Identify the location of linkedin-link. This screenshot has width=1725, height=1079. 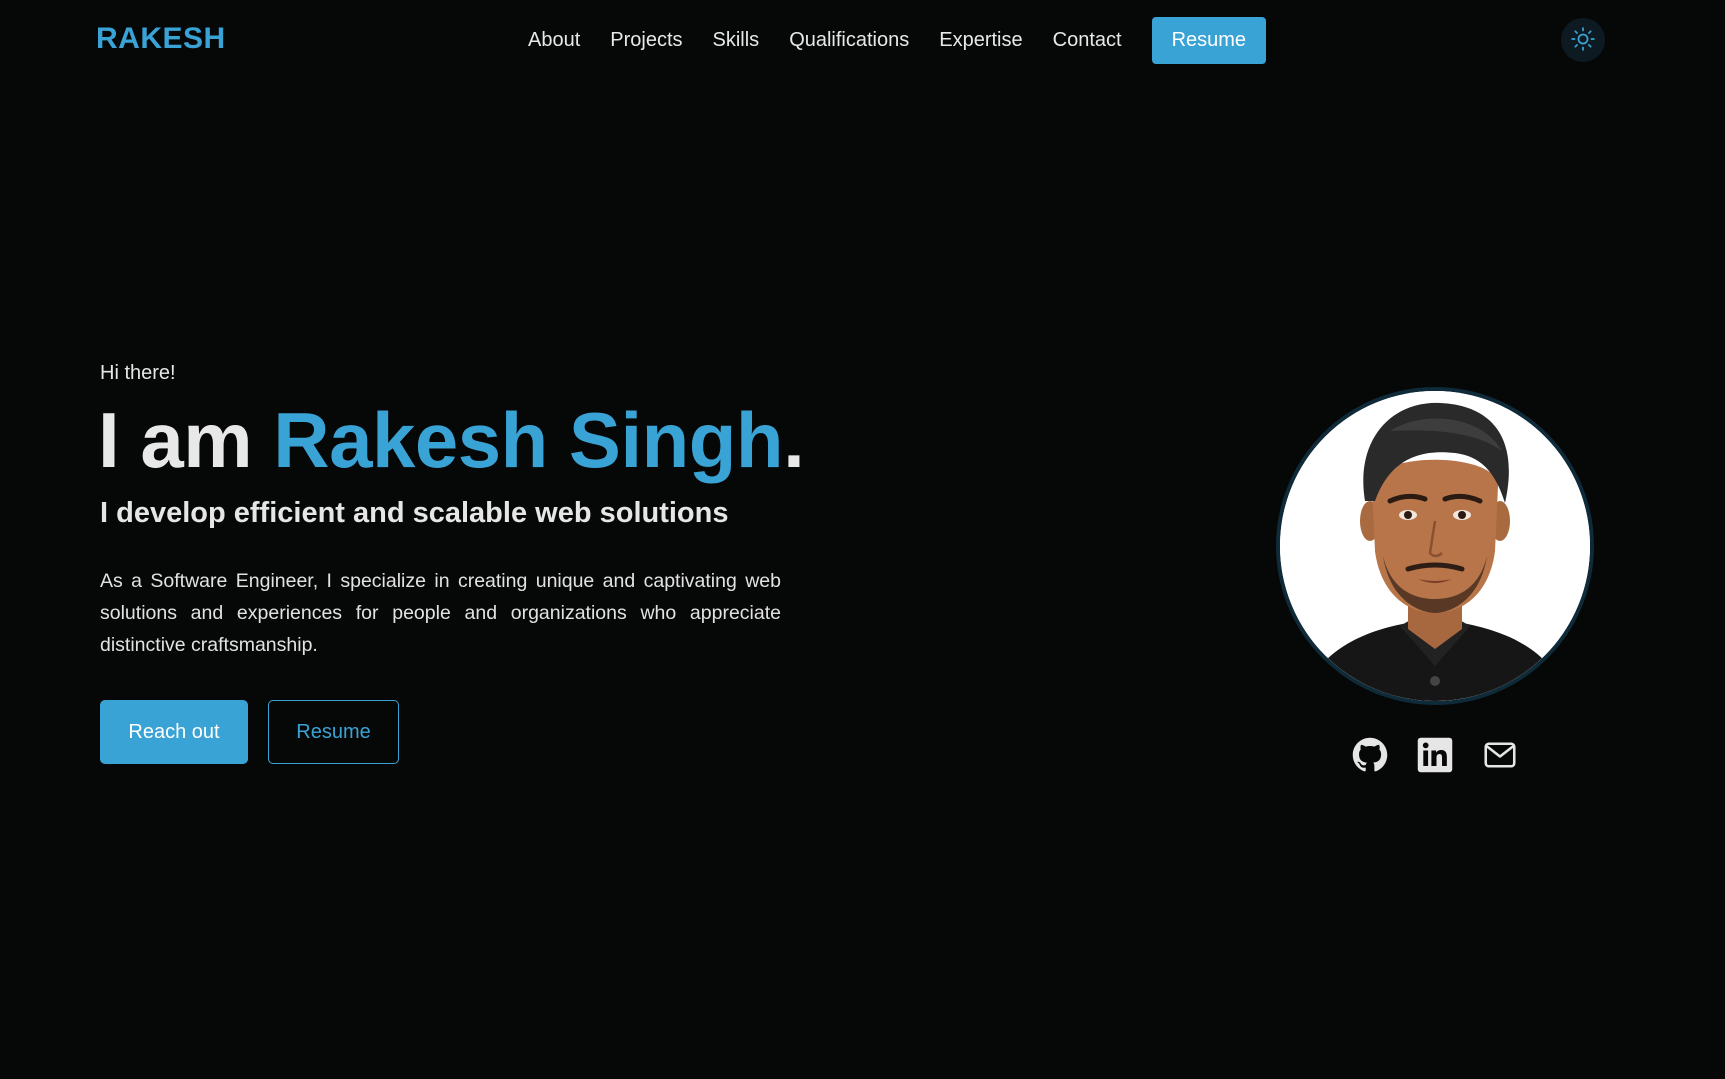
(1435, 757).